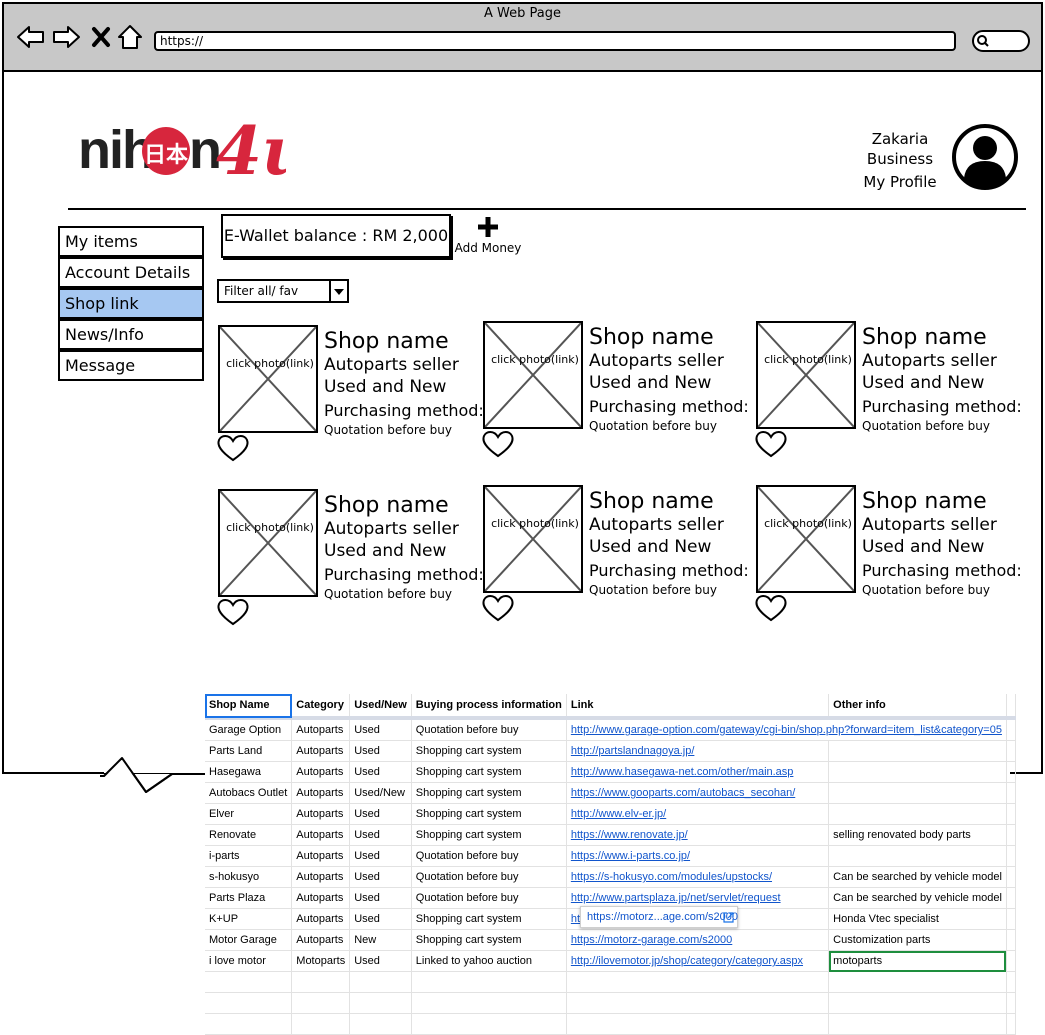 This screenshot has width=1045, height=1035. What do you see at coordinates (249, 707) in the screenshot?
I see `column-header: Shop Name` at bounding box center [249, 707].